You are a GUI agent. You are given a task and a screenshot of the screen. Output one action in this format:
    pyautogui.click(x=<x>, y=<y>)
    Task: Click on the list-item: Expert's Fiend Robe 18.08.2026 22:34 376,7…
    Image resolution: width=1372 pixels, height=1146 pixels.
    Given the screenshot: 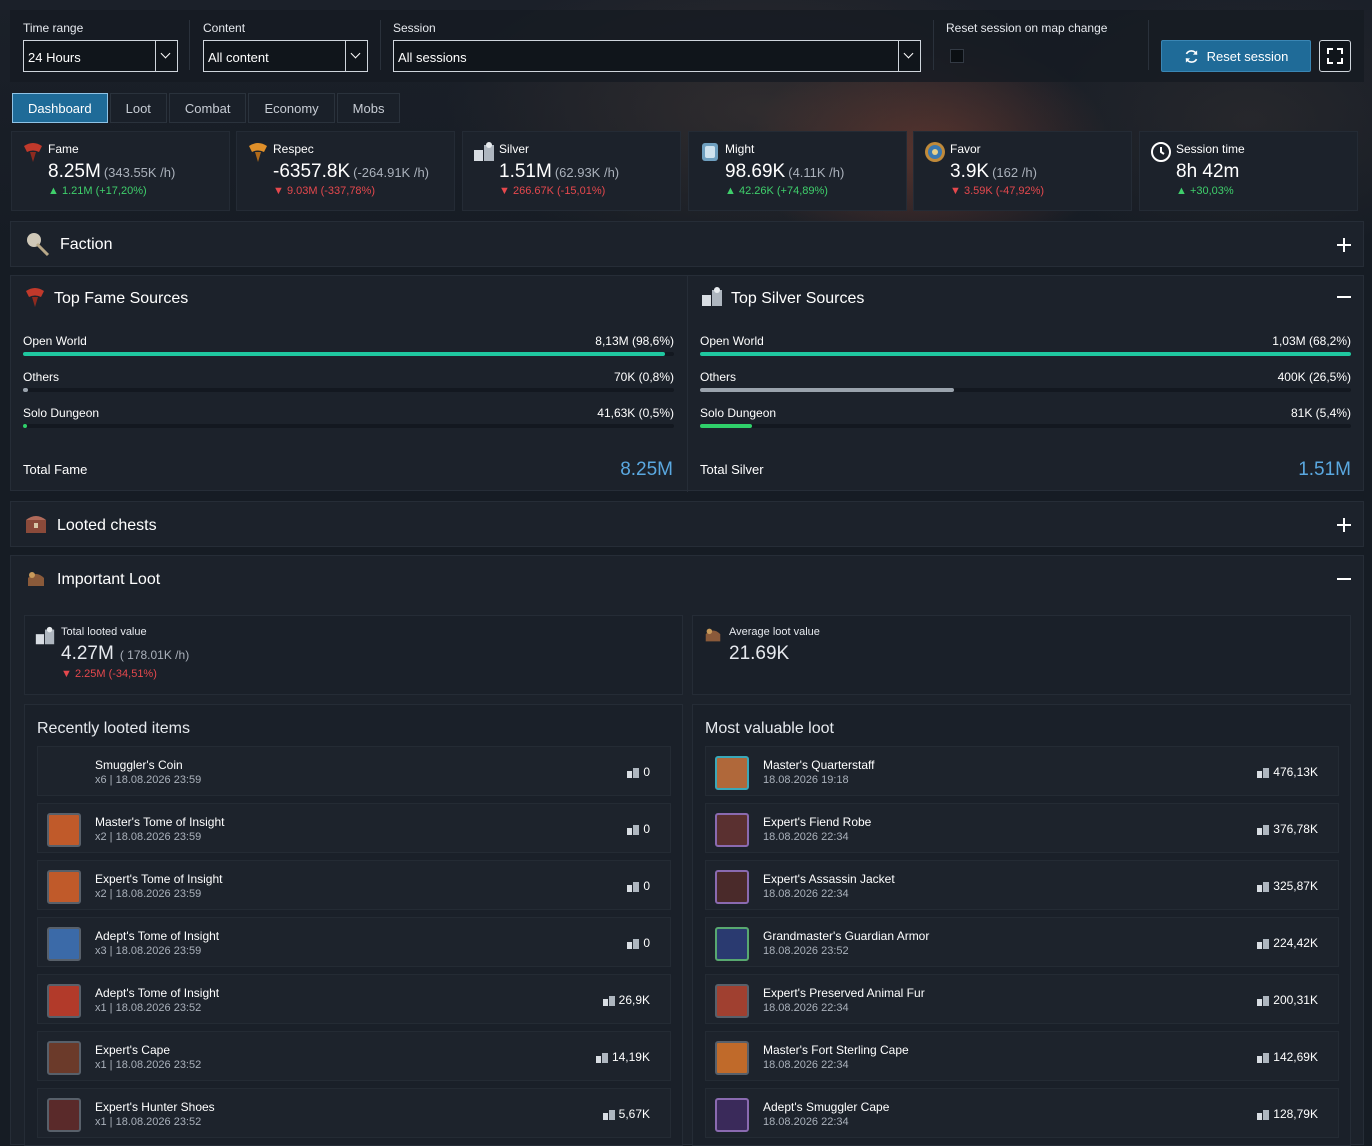 What is the action you would take?
    pyautogui.click(x=1022, y=828)
    